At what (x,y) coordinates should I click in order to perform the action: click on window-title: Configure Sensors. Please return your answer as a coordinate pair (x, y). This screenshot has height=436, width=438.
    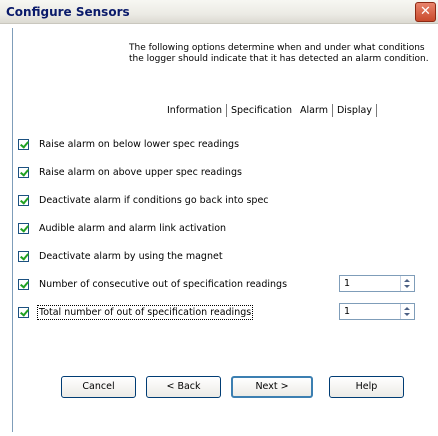
    Looking at the image, I should click on (68, 12).